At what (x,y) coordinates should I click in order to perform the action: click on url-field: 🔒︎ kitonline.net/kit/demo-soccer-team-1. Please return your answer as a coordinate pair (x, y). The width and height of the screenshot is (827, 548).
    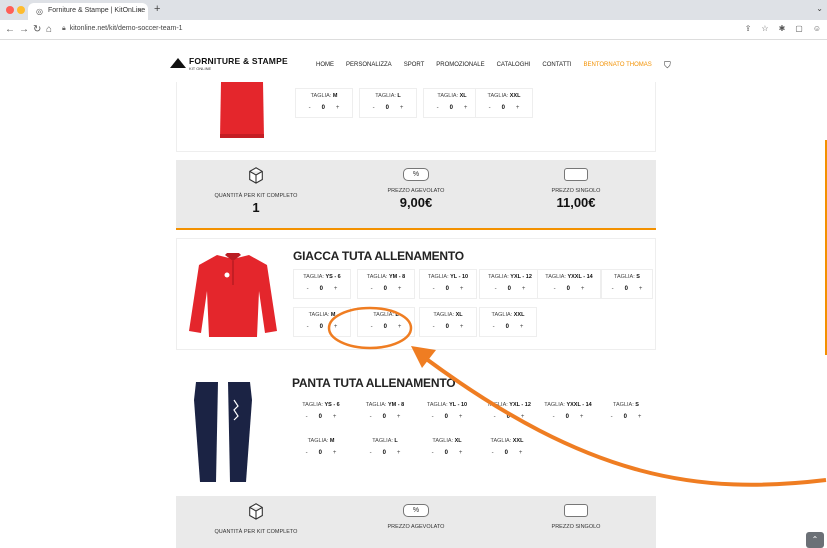
    Looking at the image, I should click on (122, 29).